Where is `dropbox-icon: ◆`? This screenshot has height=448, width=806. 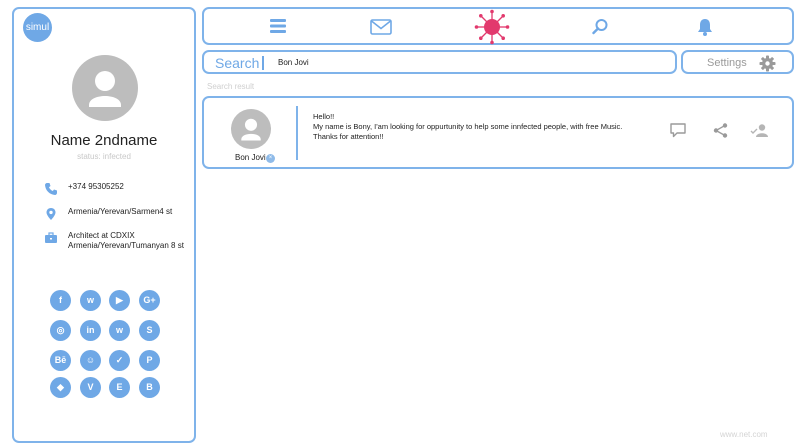 dropbox-icon: ◆ is located at coordinates (60, 387).